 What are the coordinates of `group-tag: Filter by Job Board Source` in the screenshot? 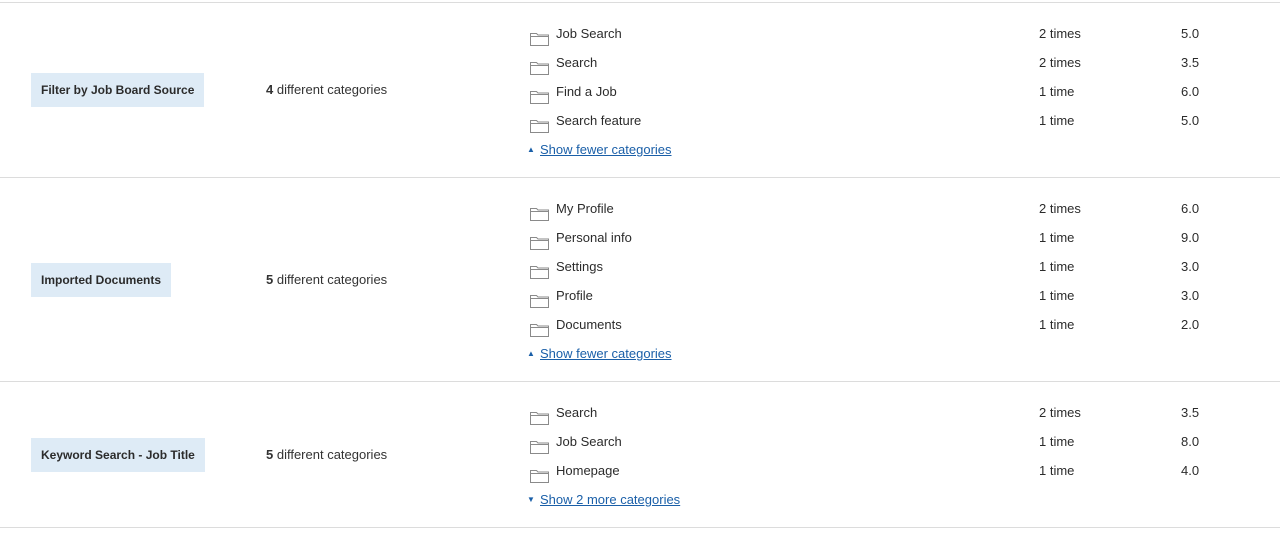 It's located at (118, 90).